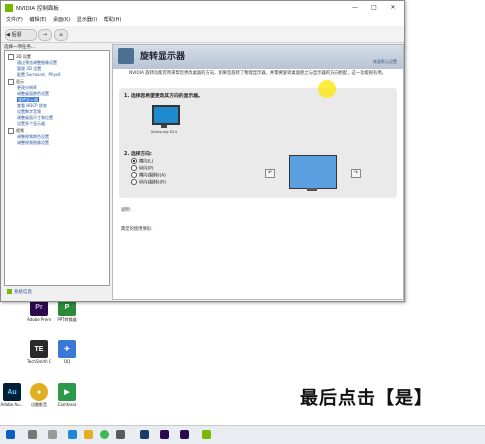 The image size is (485, 444). Describe the element at coordinates (327, 89) in the screenshot. I see `cursor-highlight` at that location.